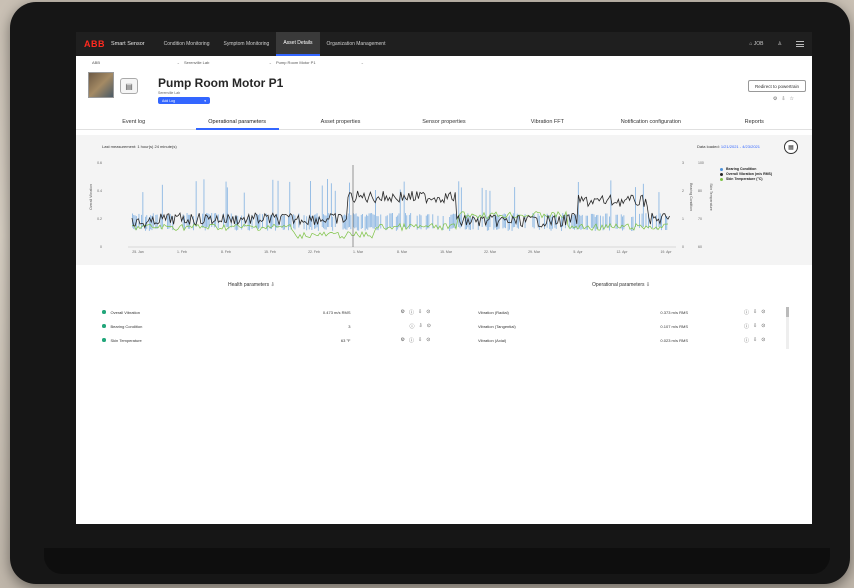  What do you see at coordinates (136, 62) in the screenshot?
I see `breadcrumb-item: ABB ⌄` at bounding box center [136, 62].